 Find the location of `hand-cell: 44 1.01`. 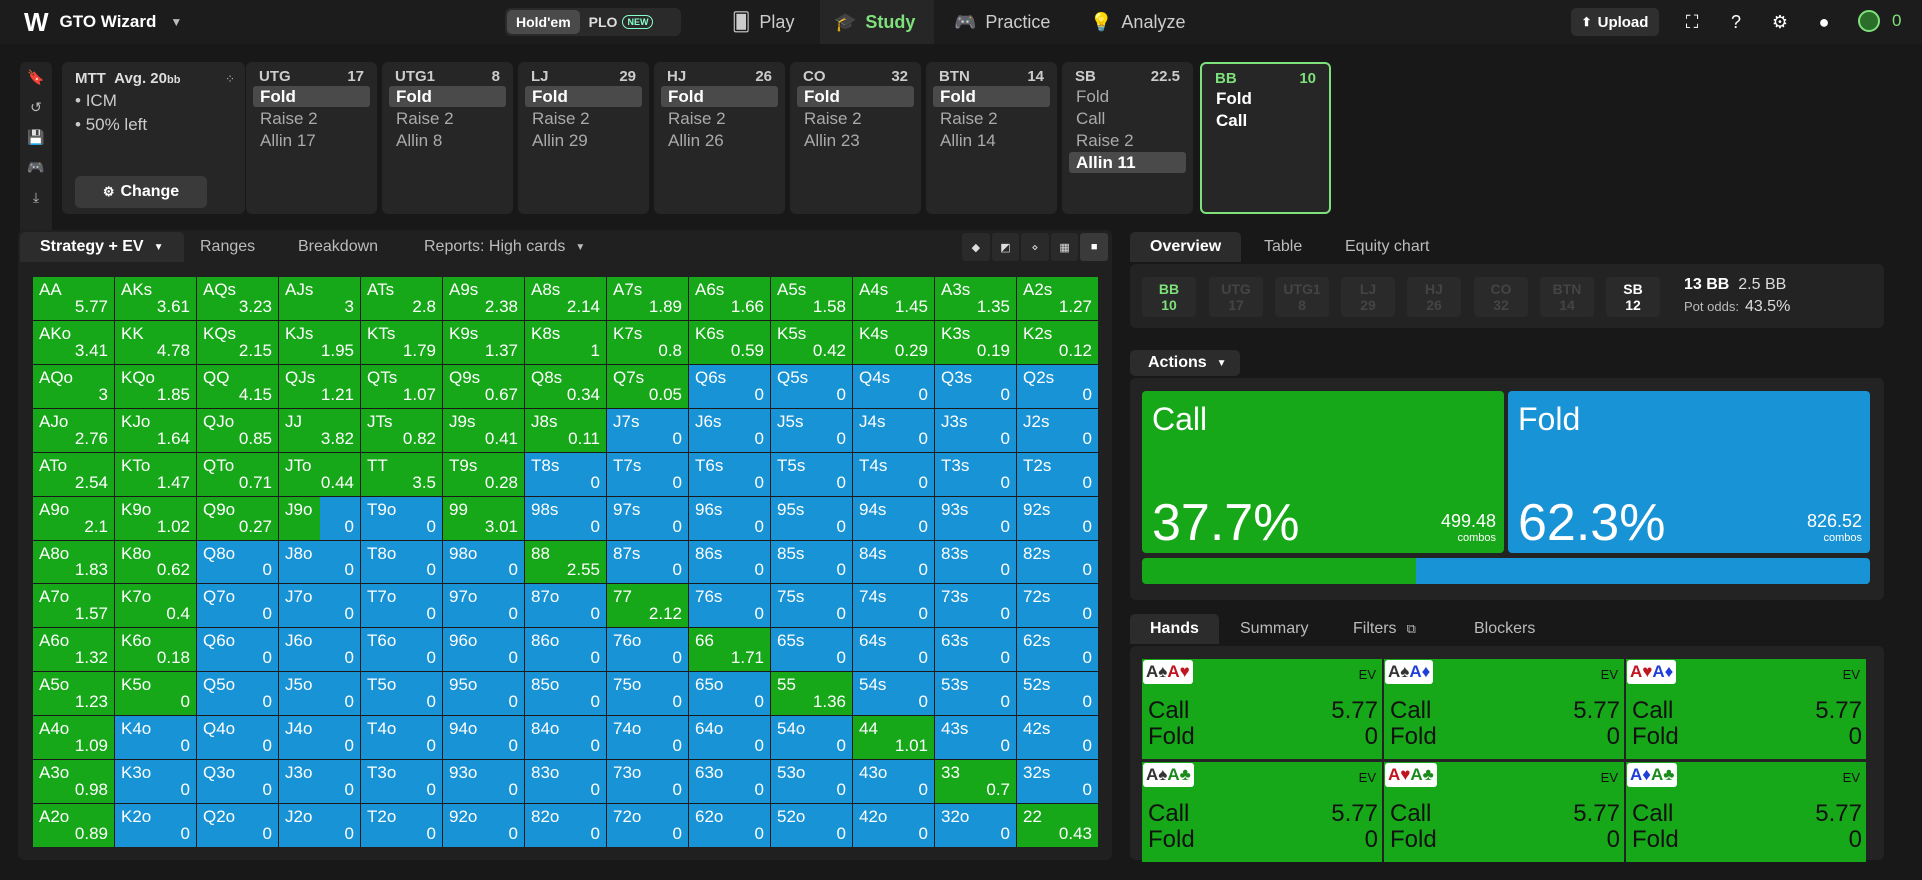

hand-cell: 44 1.01 is located at coordinates (893, 738).